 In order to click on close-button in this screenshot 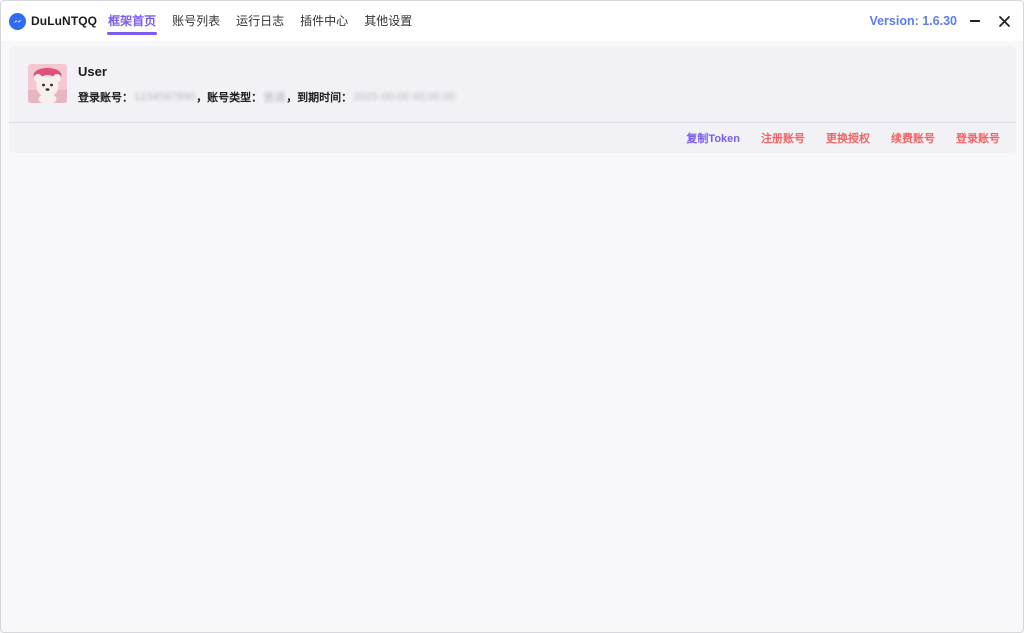, I will do `click(1004, 21)`.